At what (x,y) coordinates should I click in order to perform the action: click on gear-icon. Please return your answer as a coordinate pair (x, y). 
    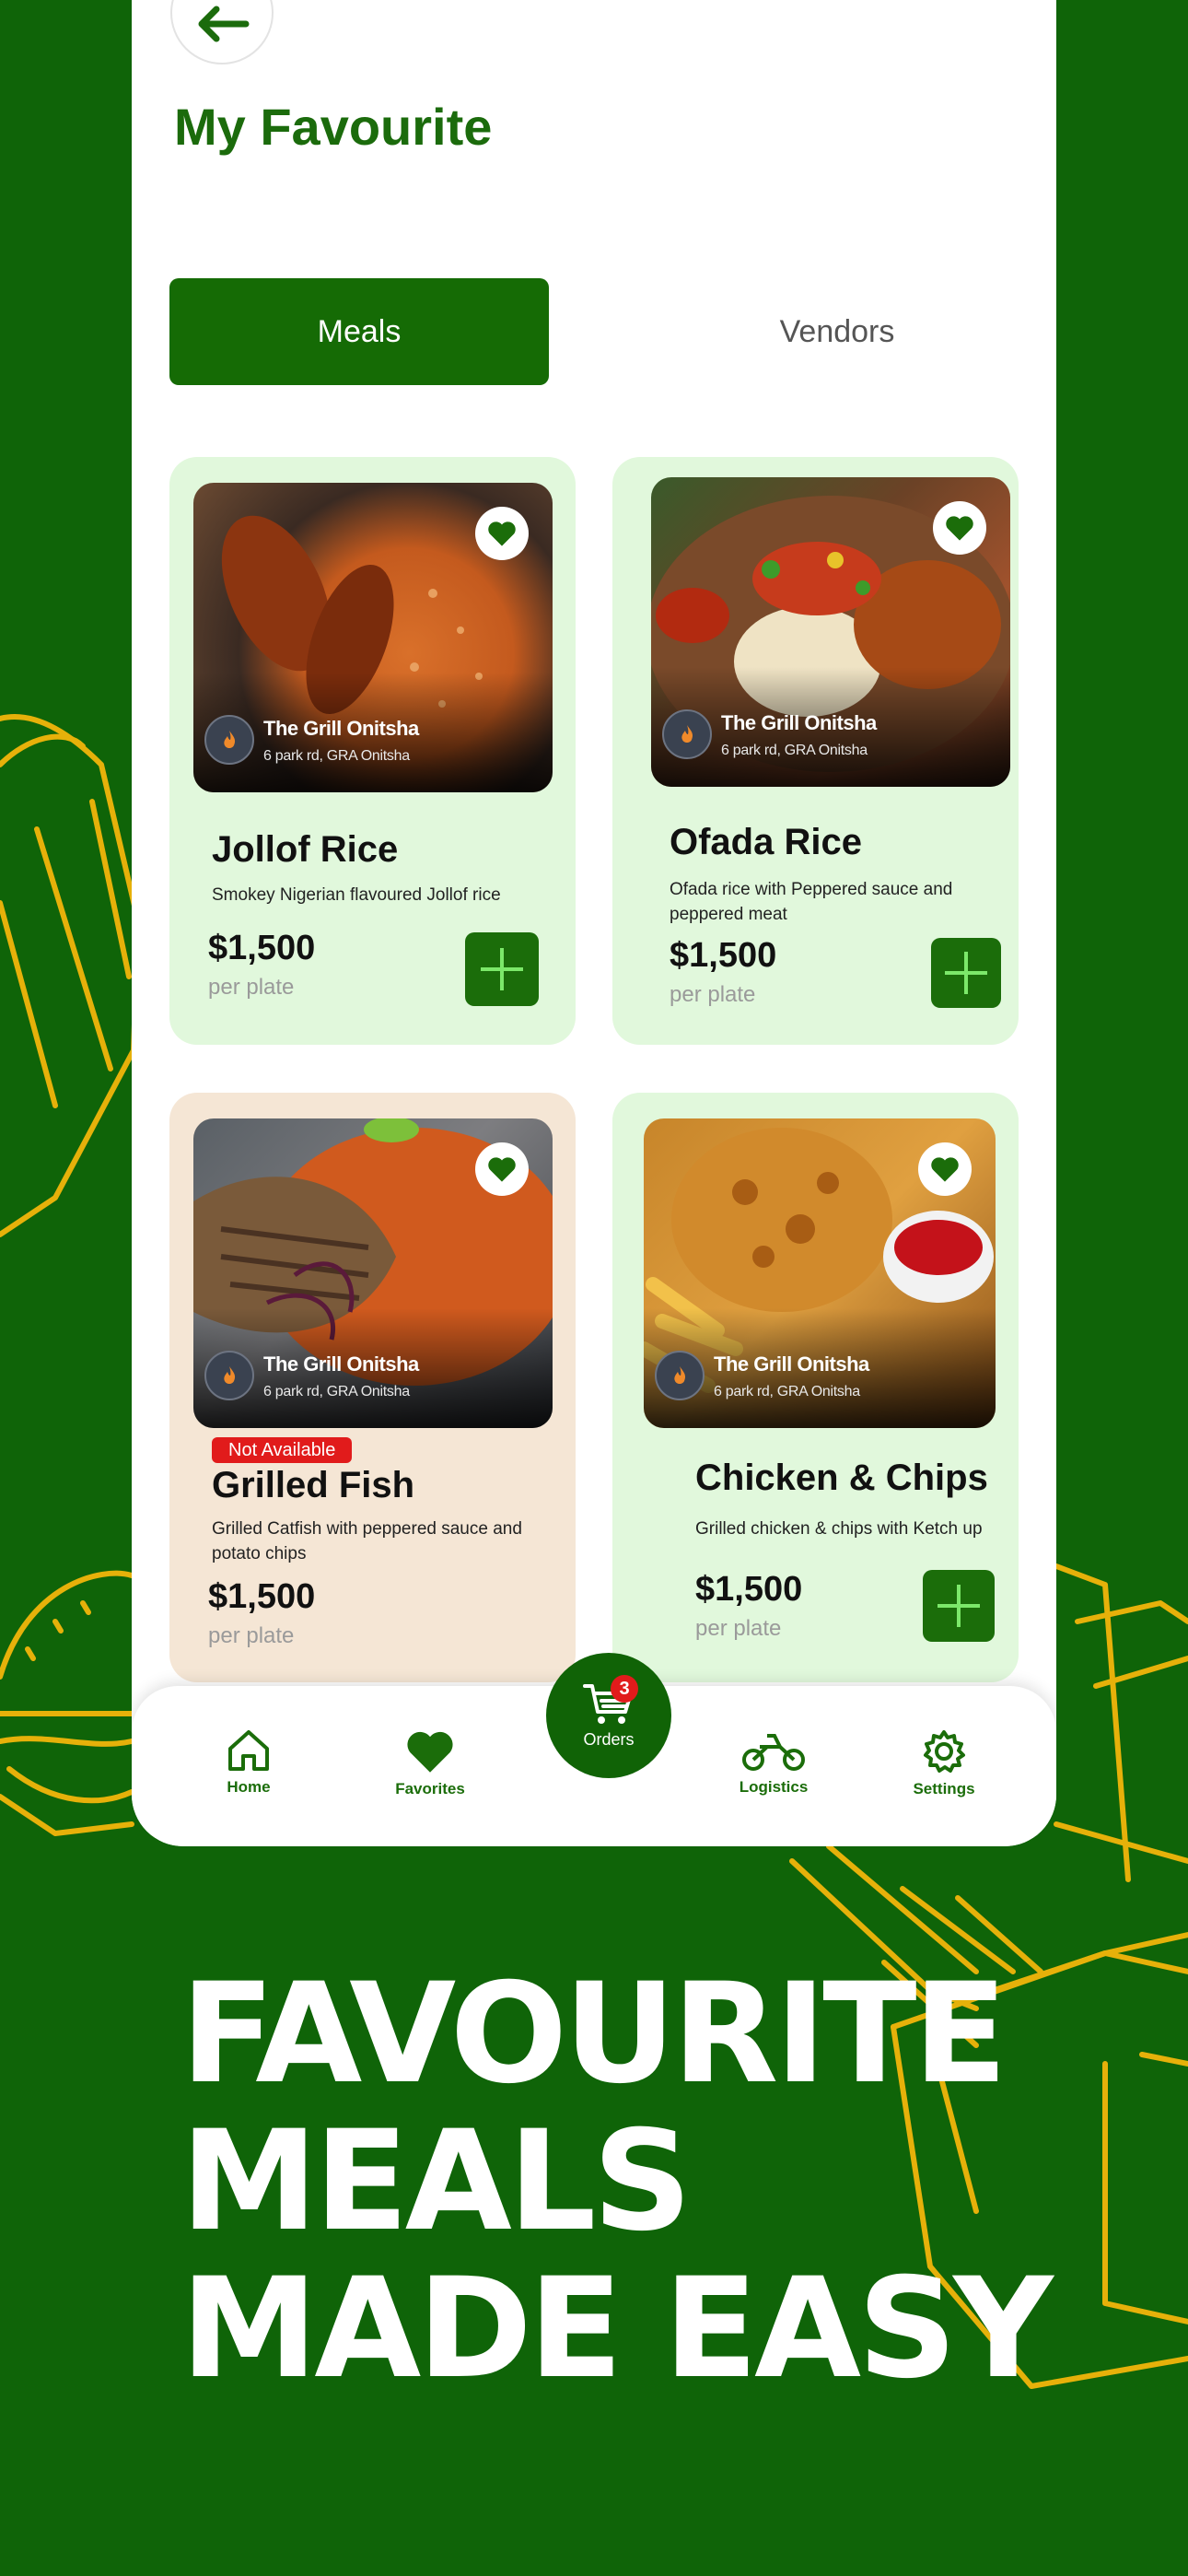
    Looking at the image, I should click on (945, 1751).